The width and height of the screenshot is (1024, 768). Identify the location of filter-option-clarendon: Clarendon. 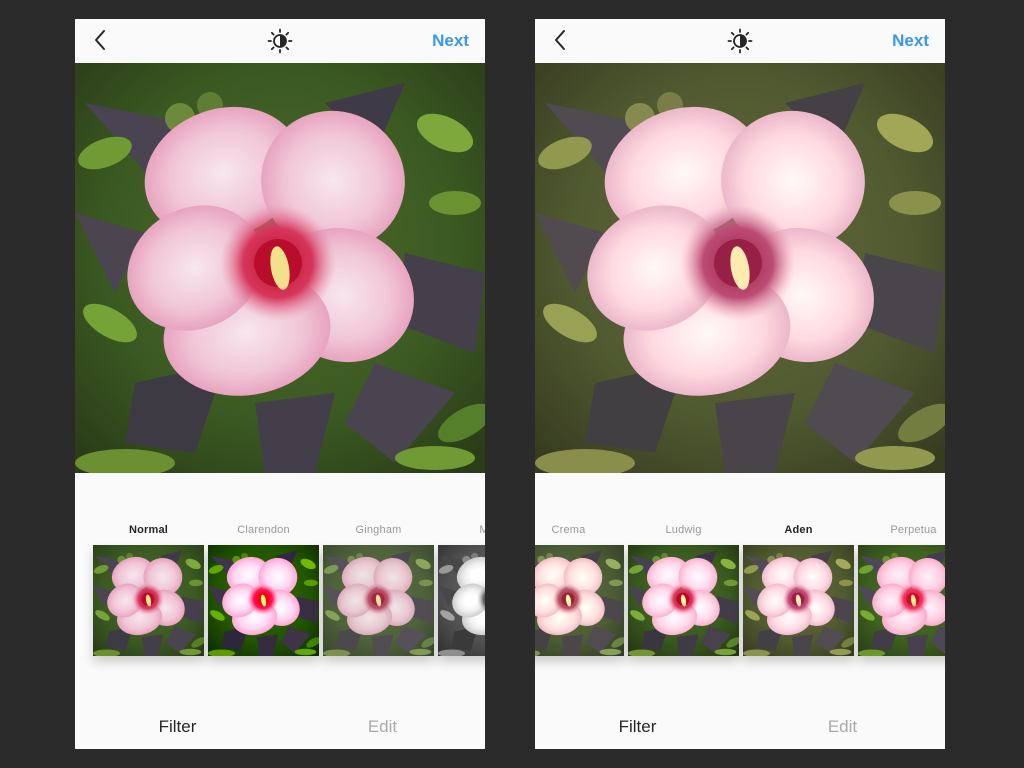
(263, 594).